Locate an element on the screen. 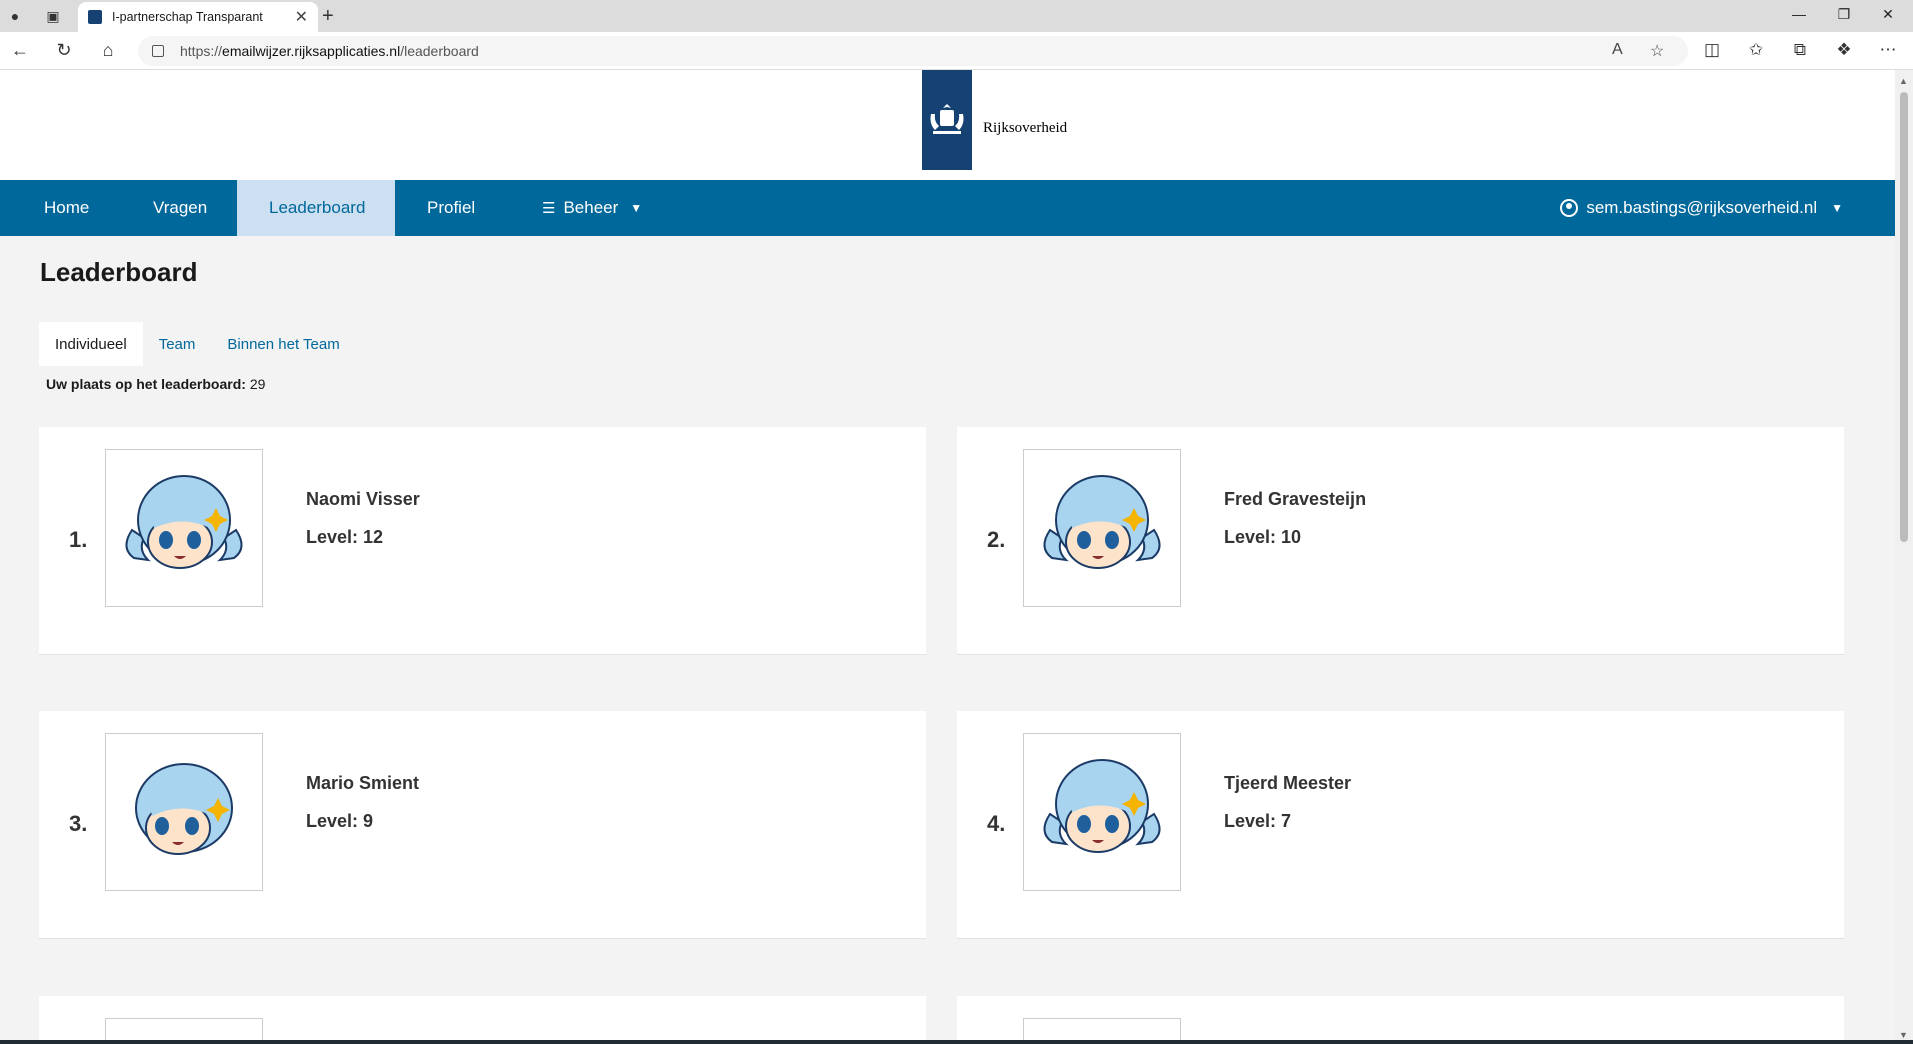 The width and height of the screenshot is (1913, 1044). my-place: Uw plaats op het leaderboard: 29 is located at coordinates (155, 384).